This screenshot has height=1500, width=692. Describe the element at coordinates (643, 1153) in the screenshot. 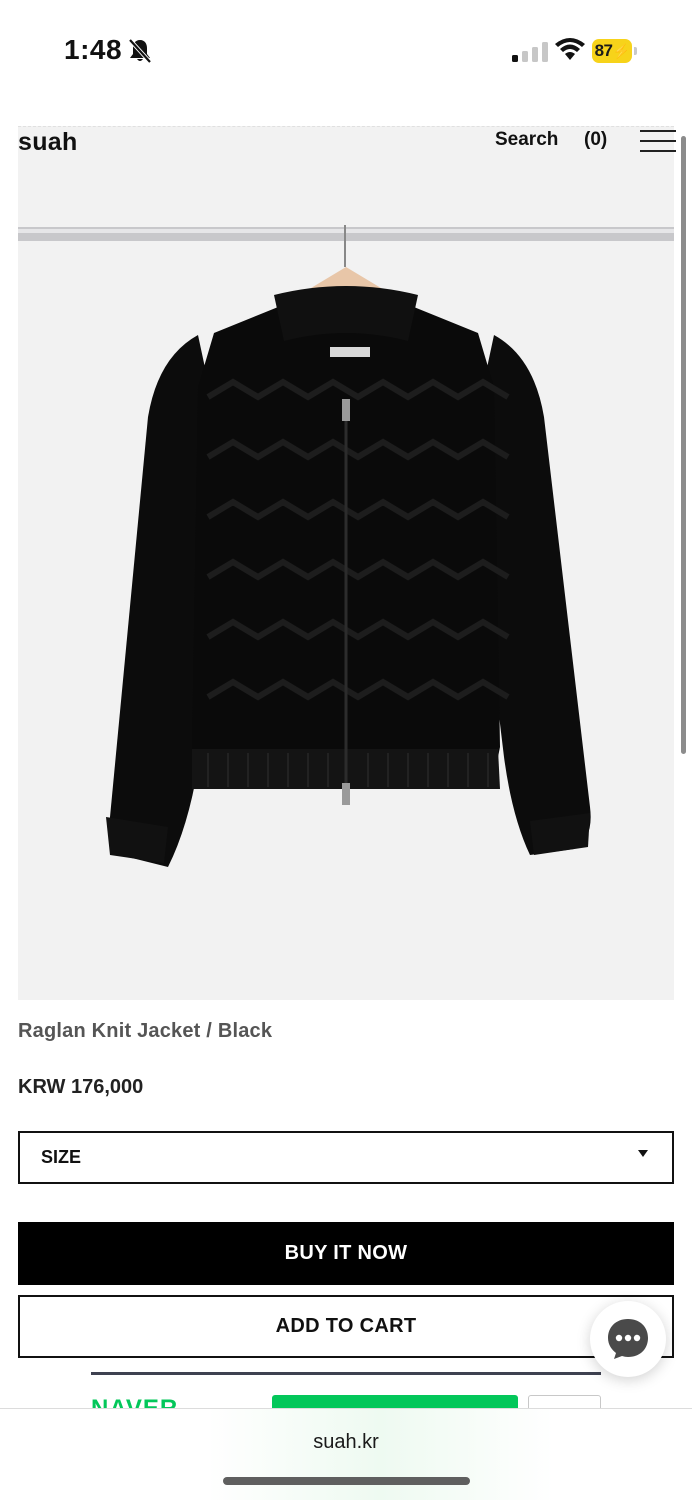

I see `caret-down-icon` at that location.